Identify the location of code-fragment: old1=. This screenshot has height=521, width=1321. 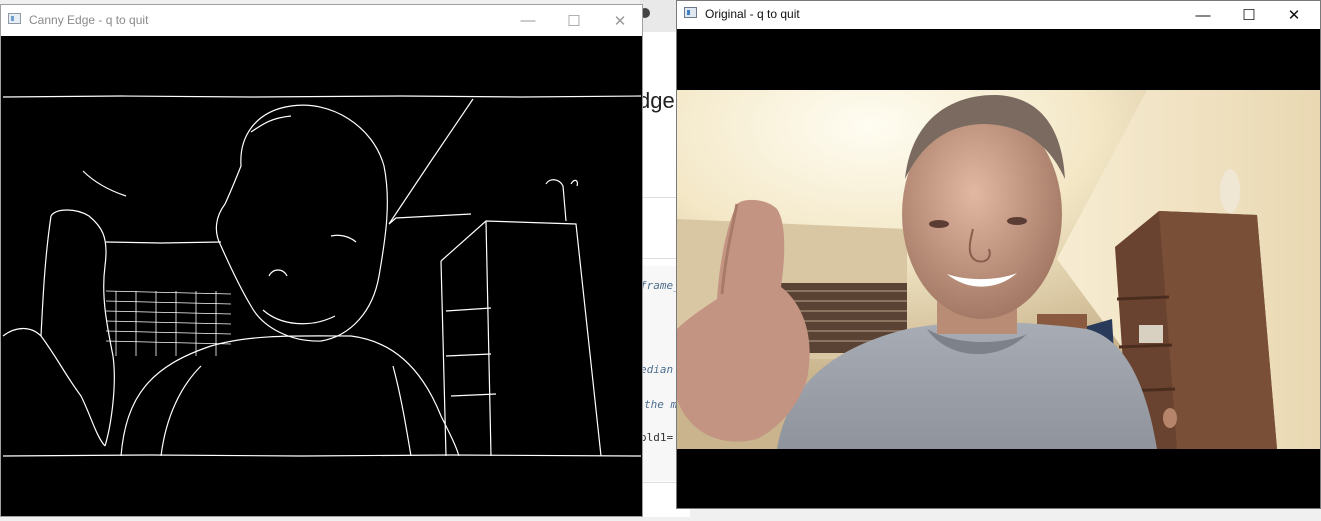
(657, 437).